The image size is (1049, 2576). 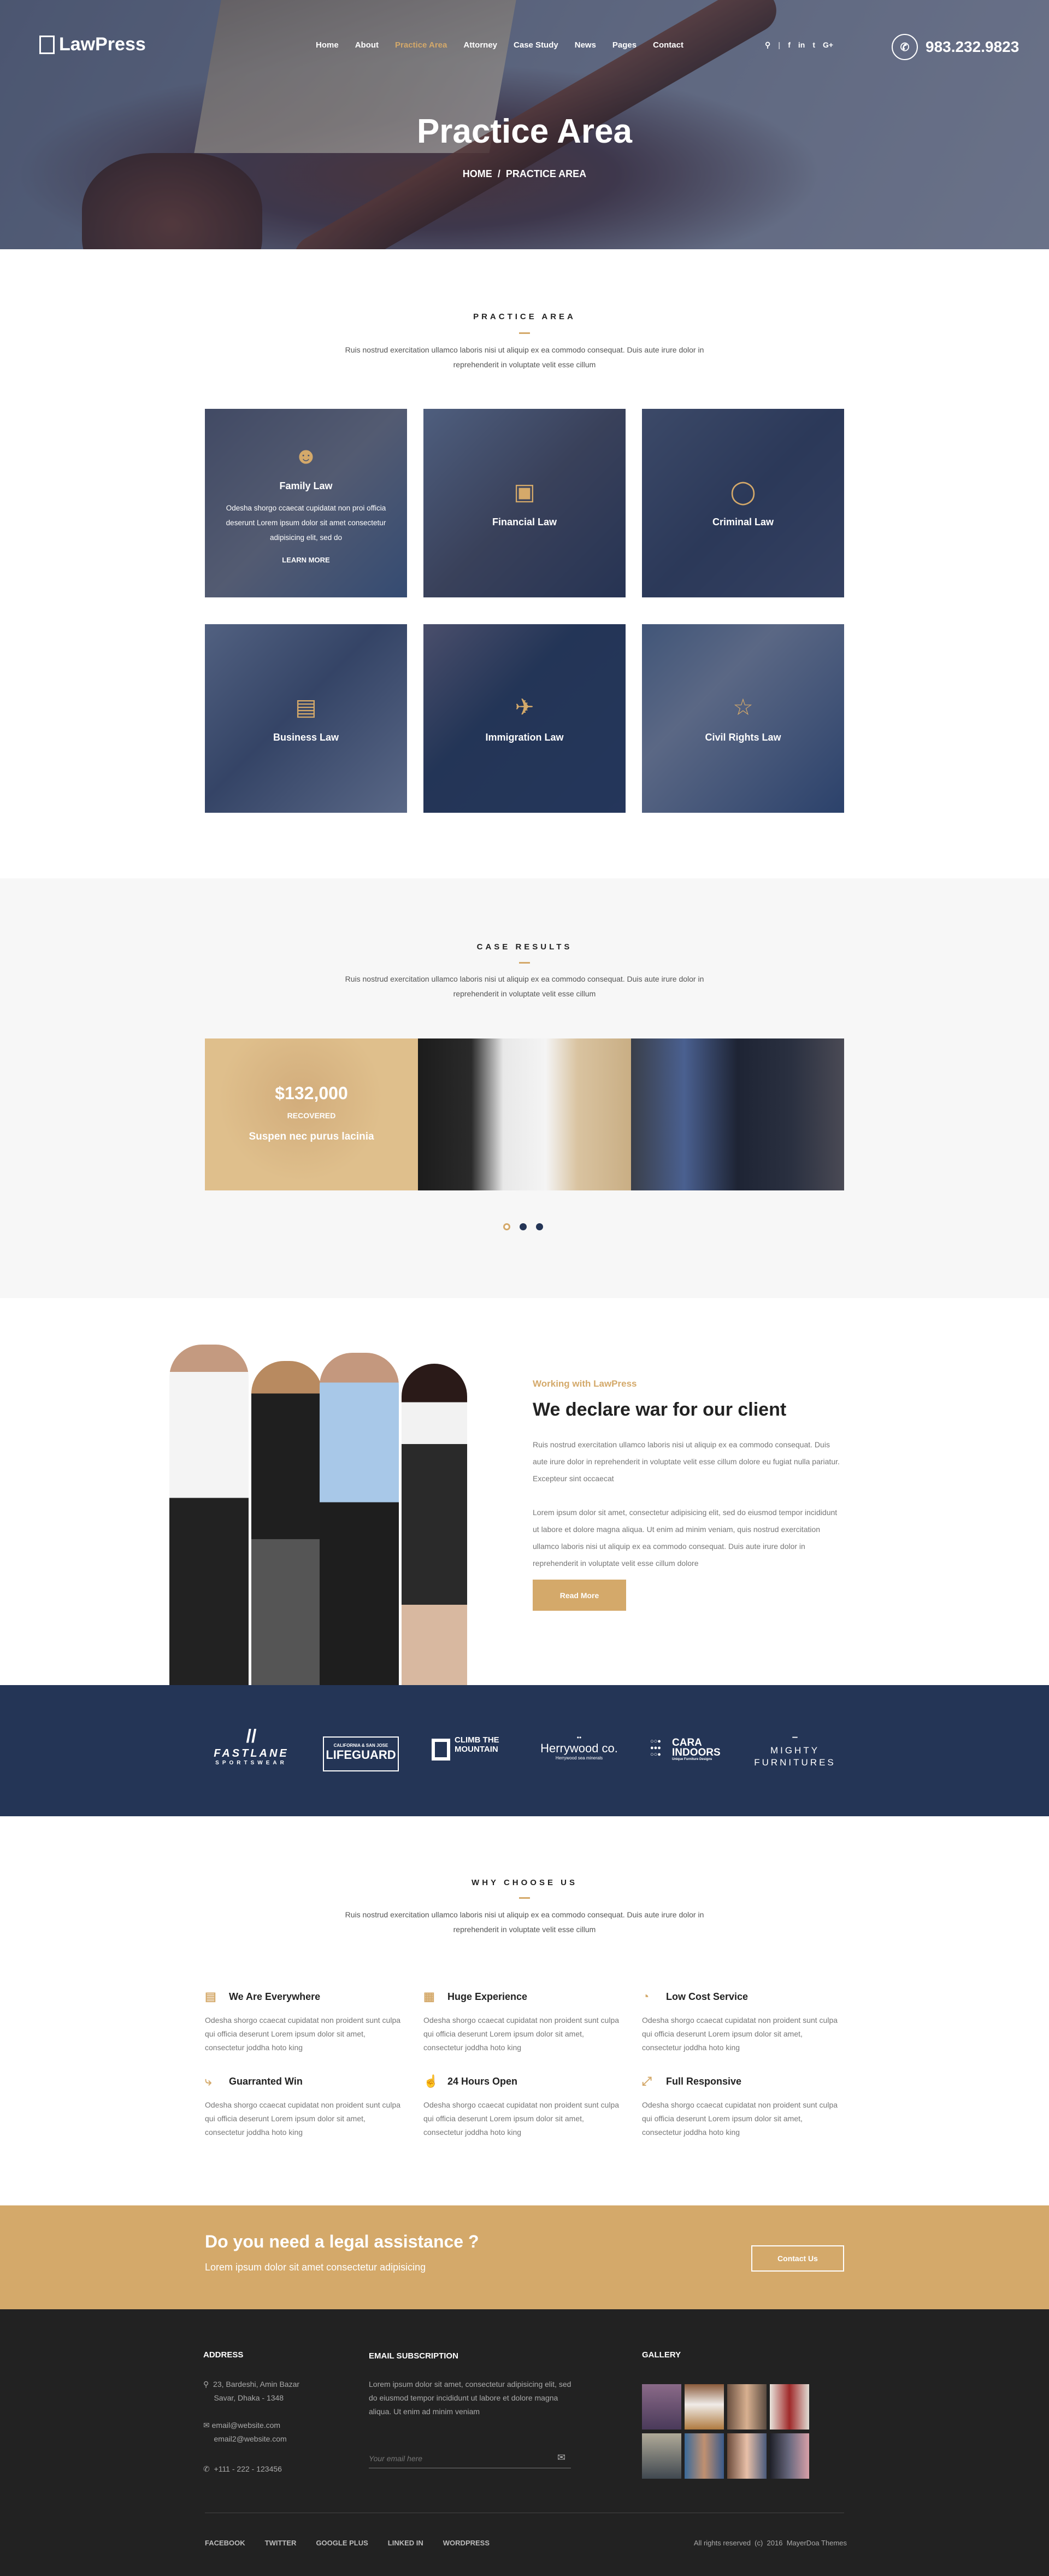 I want to click on wallet-icon: ▣, so click(x=525, y=491).